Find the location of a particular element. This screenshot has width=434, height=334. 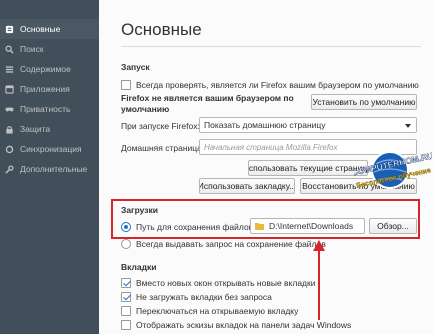

privacy-mask-icon is located at coordinates (9, 109).